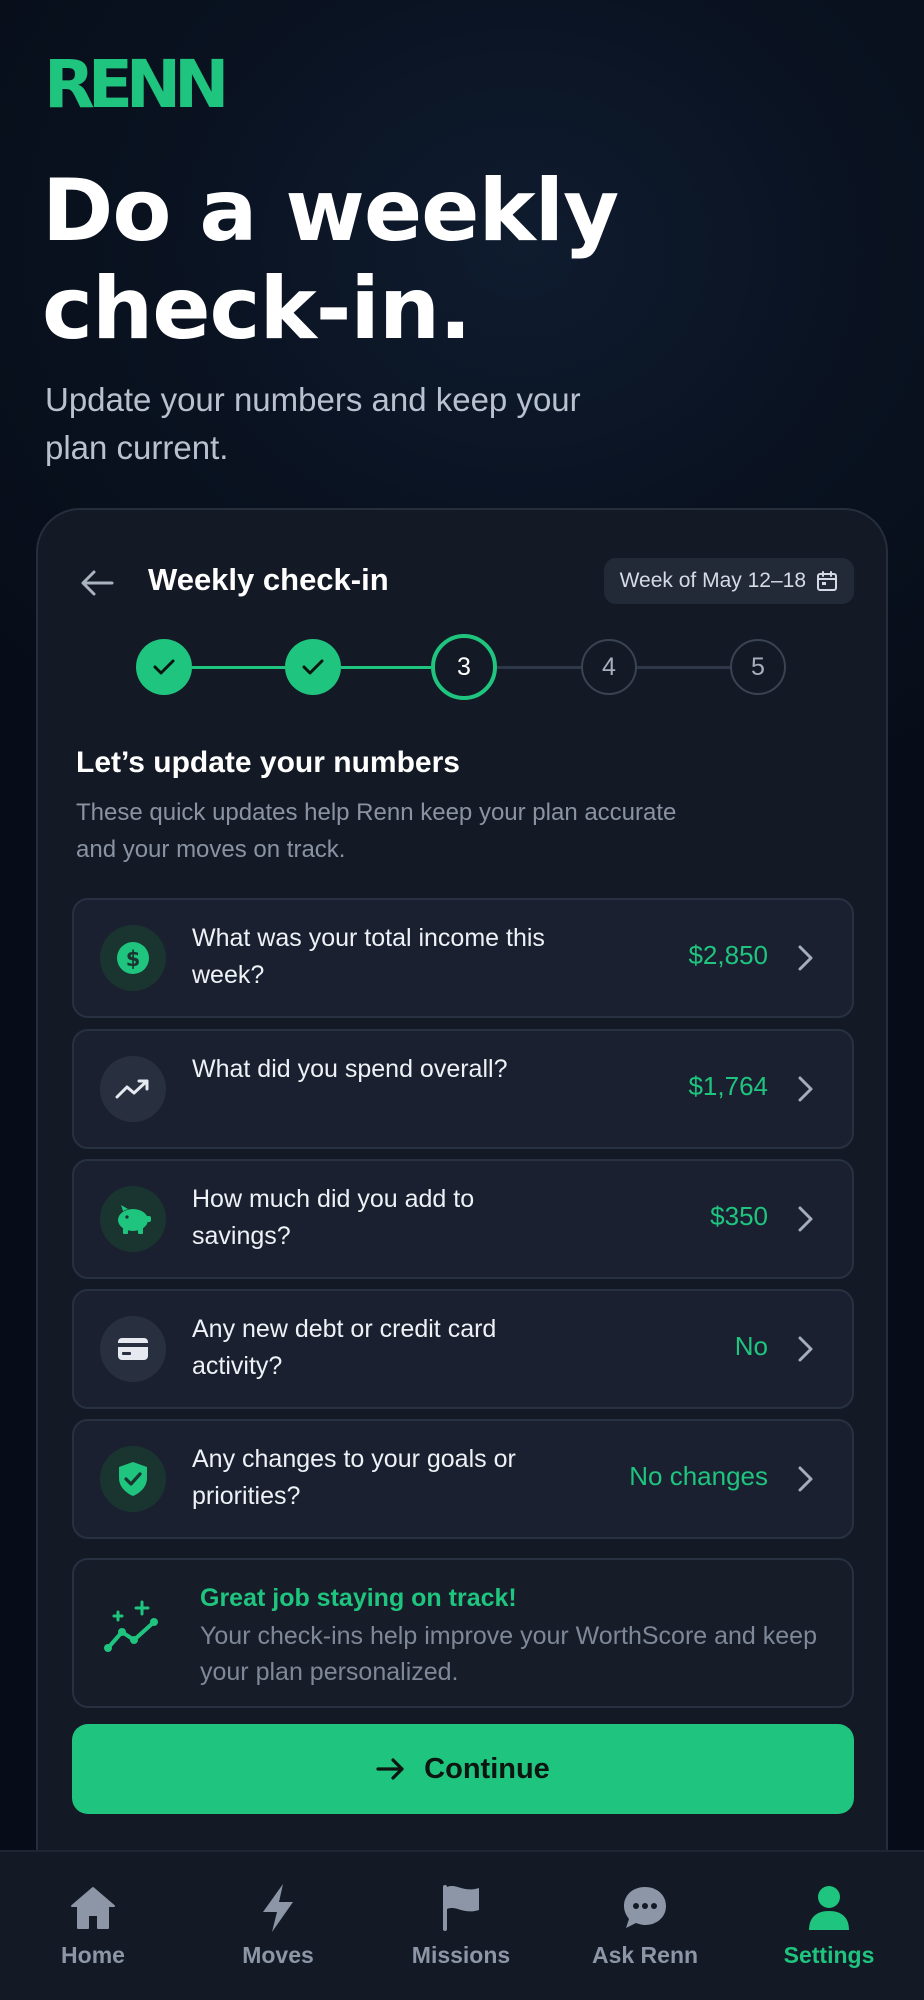 The image size is (924, 2000). Describe the element at coordinates (487, 1768) in the screenshot. I see `continue-label: Continue` at that location.